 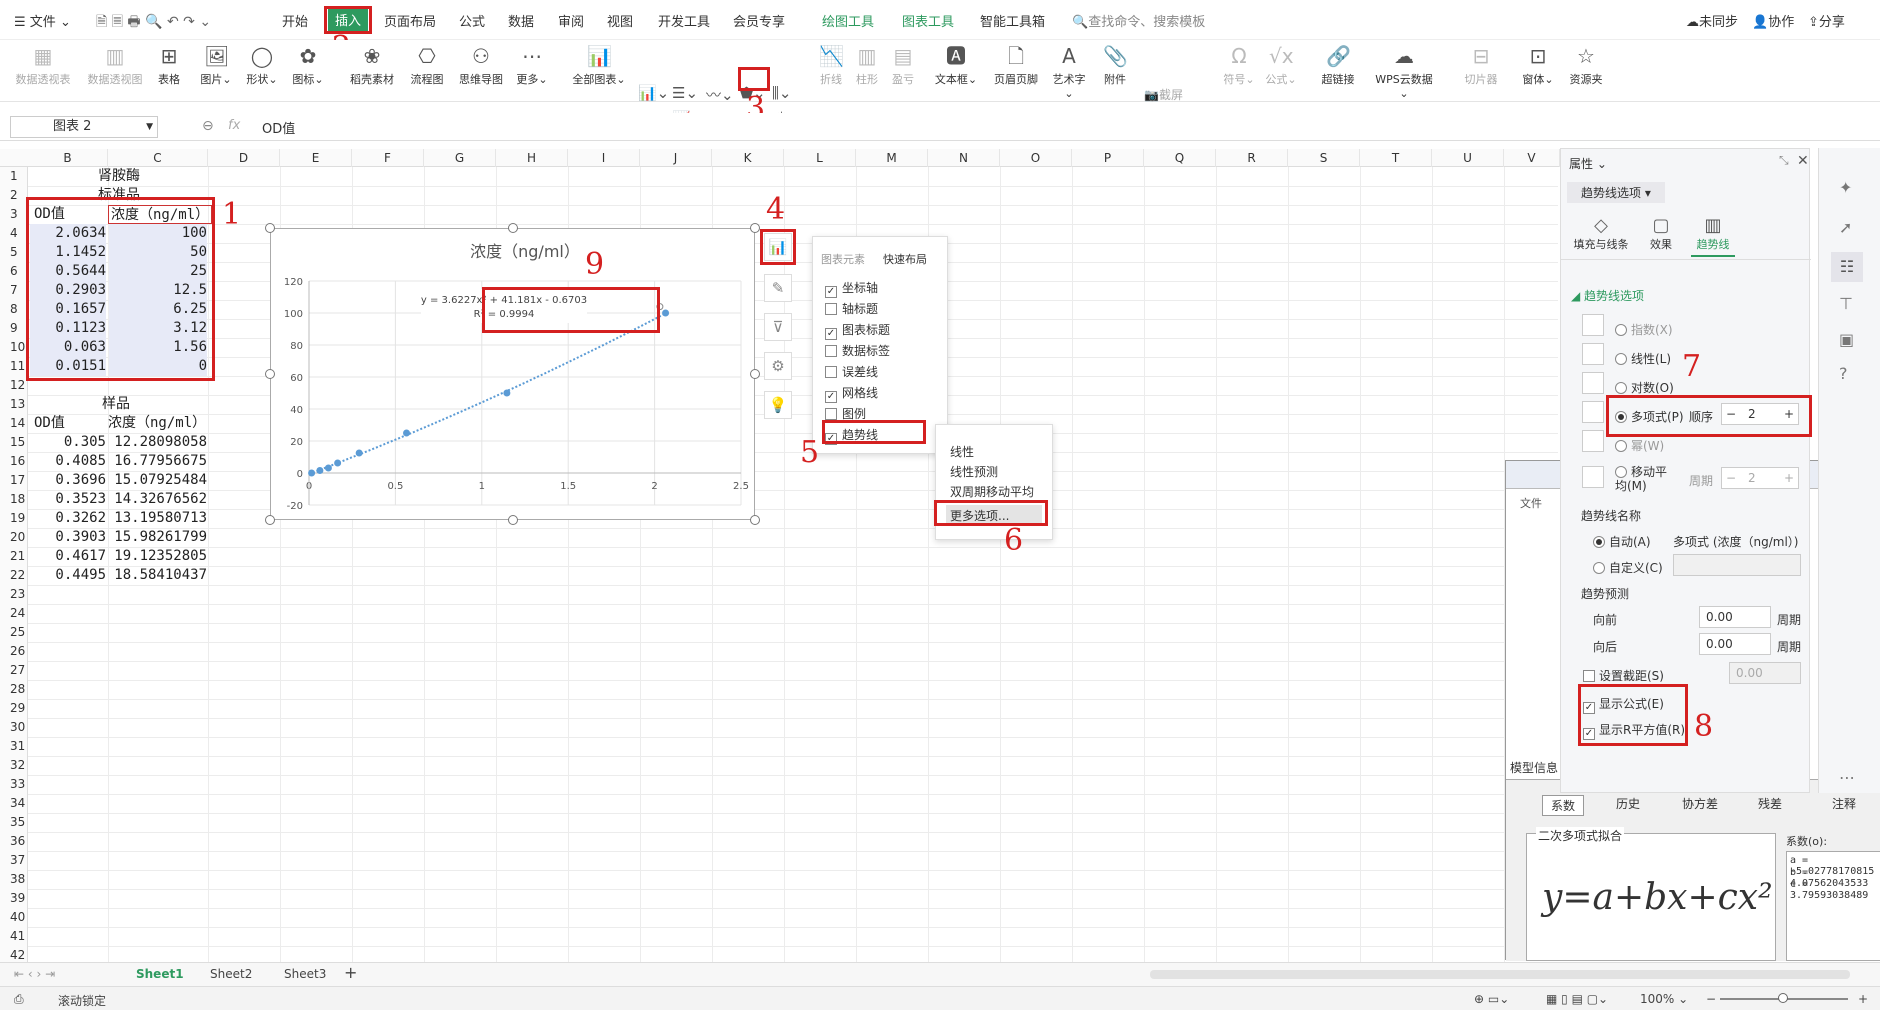 I want to click on tab-data: 数据, so click(x=521, y=20).